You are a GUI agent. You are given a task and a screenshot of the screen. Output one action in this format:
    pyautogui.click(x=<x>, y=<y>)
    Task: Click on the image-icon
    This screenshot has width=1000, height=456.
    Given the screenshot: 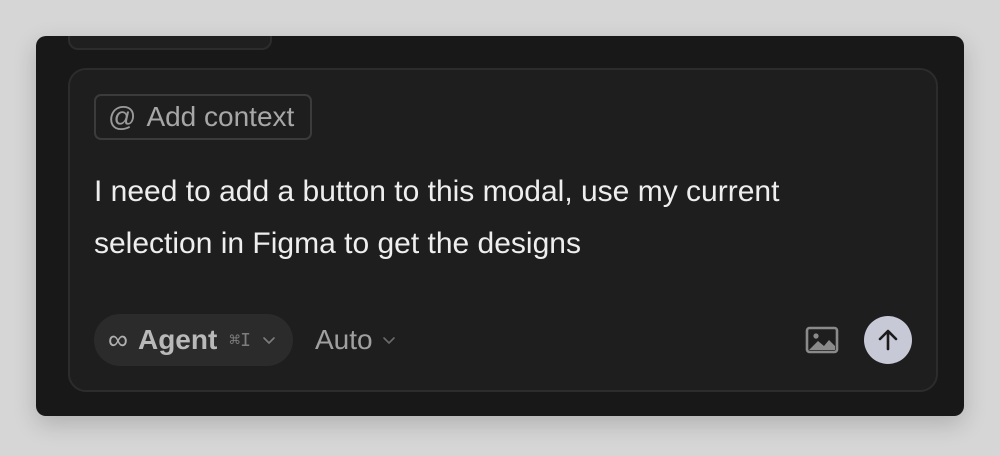 What is the action you would take?
    pyautogui.click(x=822, y=340)
    